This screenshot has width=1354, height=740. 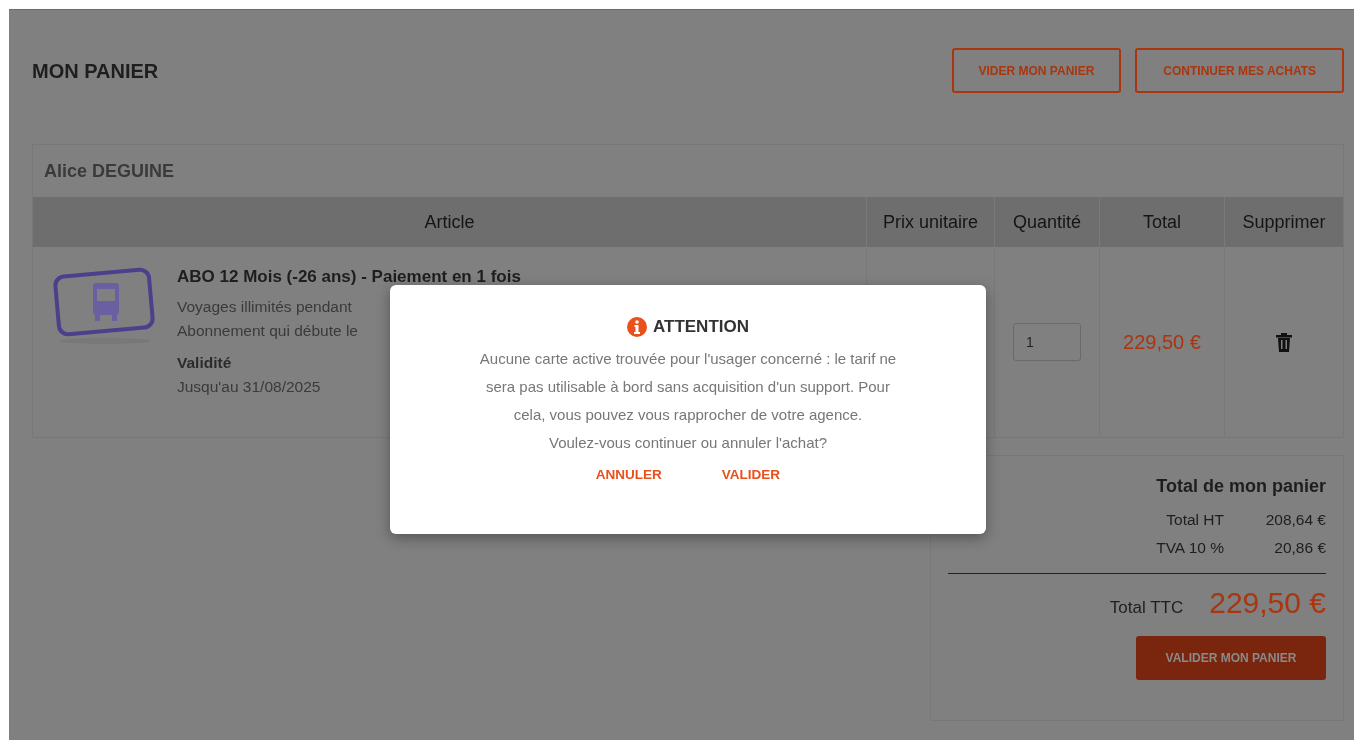 I want to click on item-description: Abonnement qui débute le, so click(x=267, y=331).